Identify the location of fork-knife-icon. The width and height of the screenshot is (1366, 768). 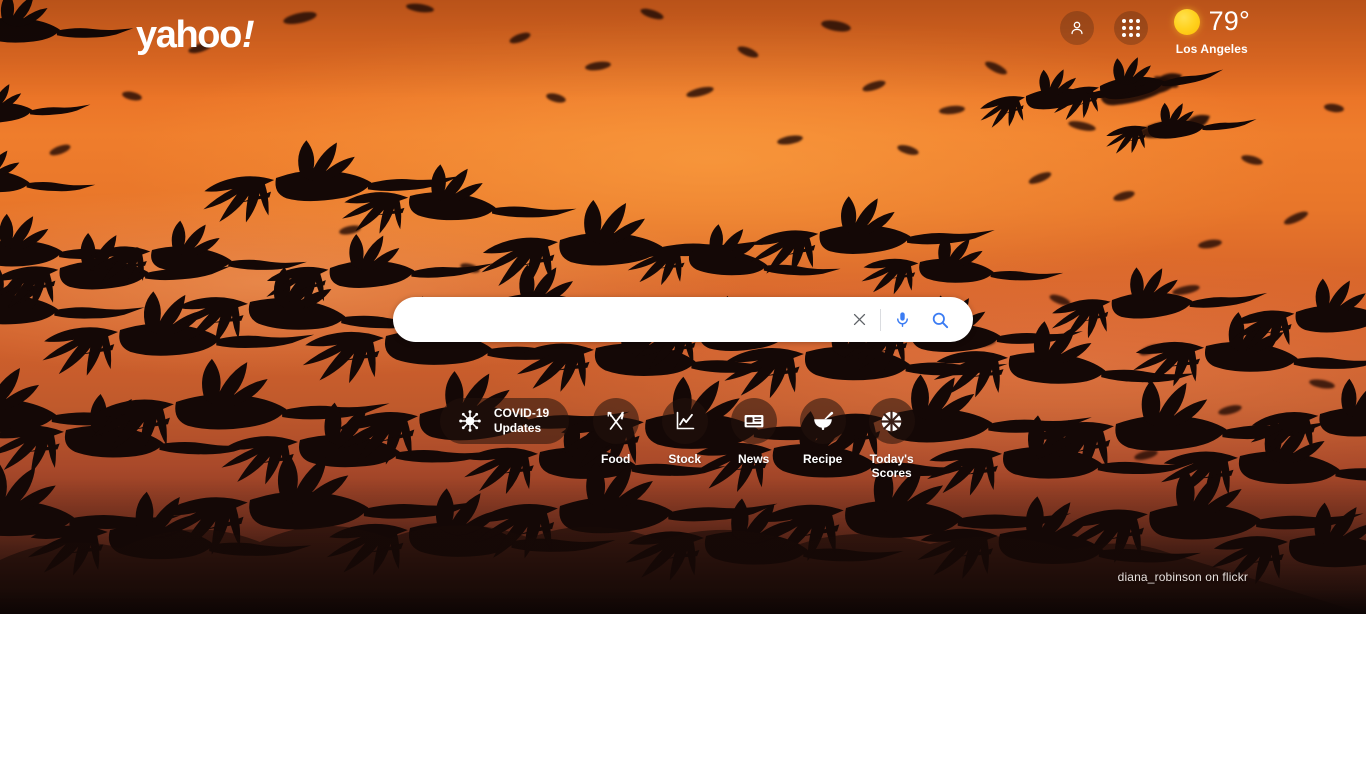
(615, 420).